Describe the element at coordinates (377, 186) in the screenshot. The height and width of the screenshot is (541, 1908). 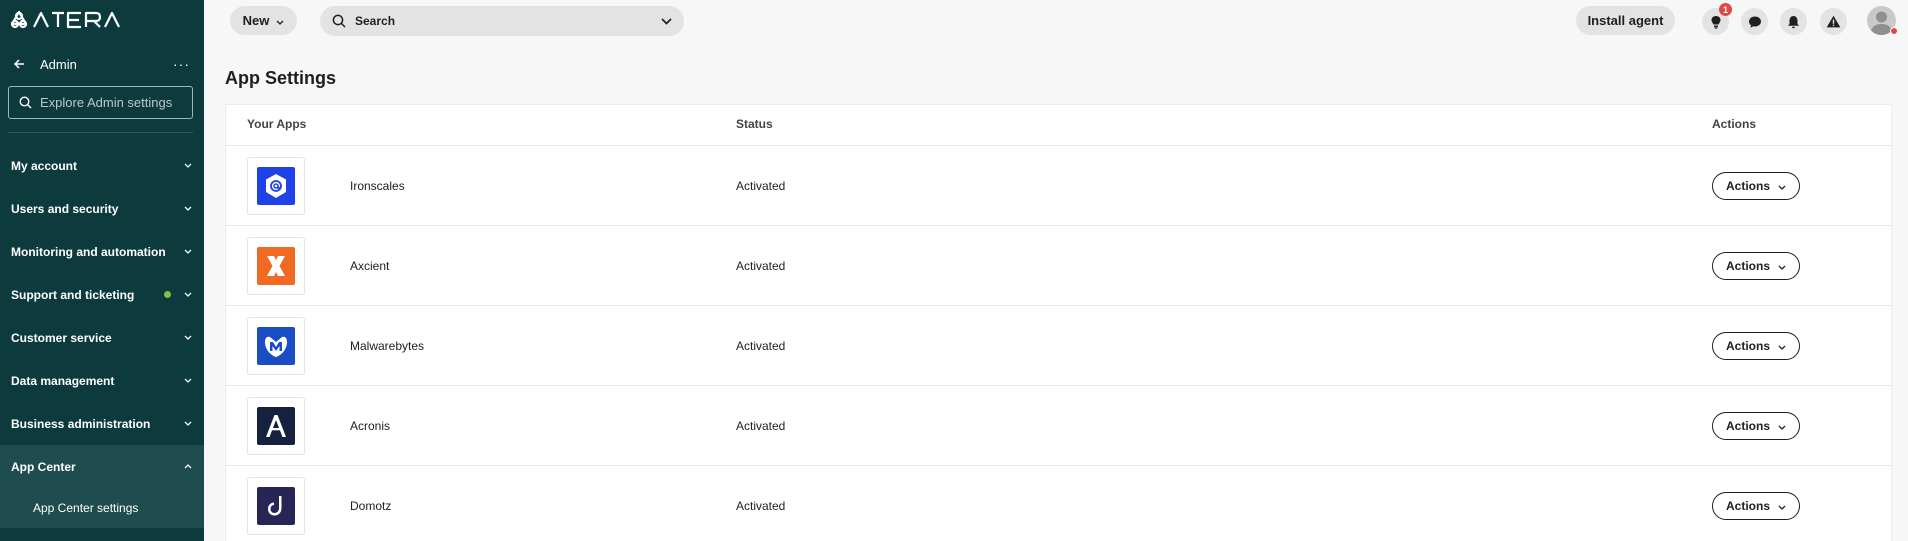
I see `app-name: Ironscales` at that location.